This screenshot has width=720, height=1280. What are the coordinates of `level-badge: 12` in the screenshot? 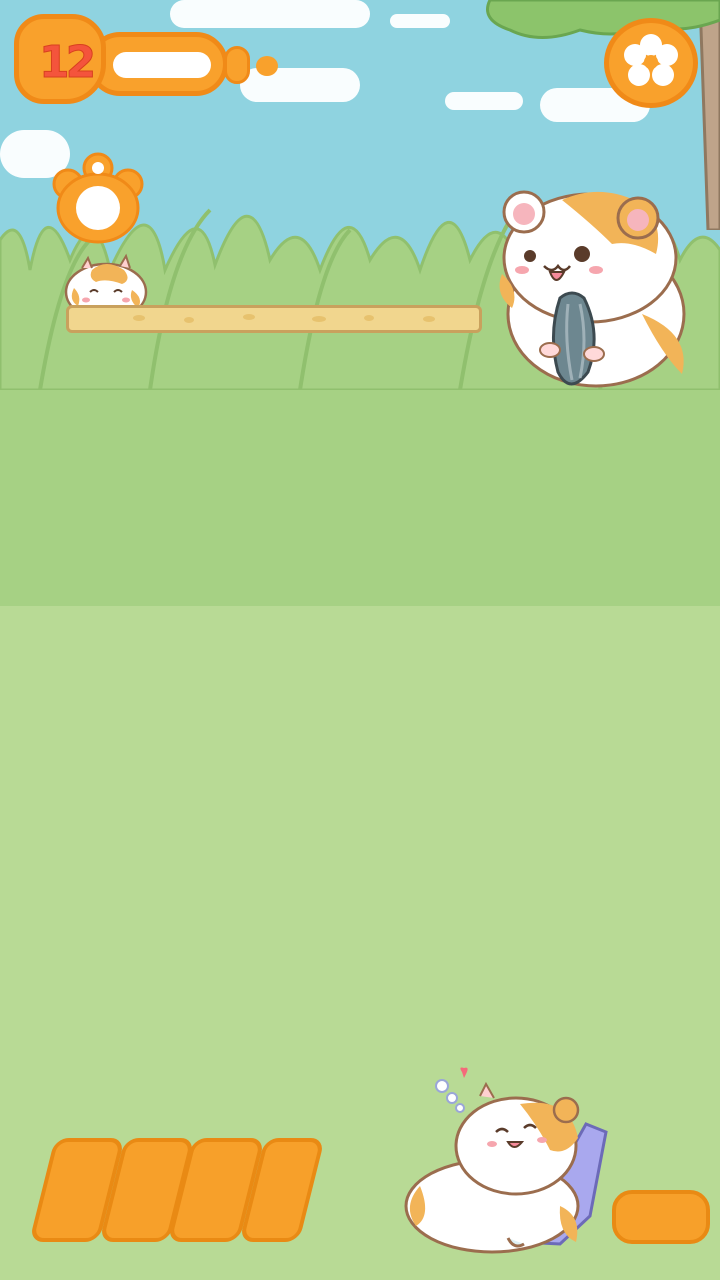 It's located at (60, 59).